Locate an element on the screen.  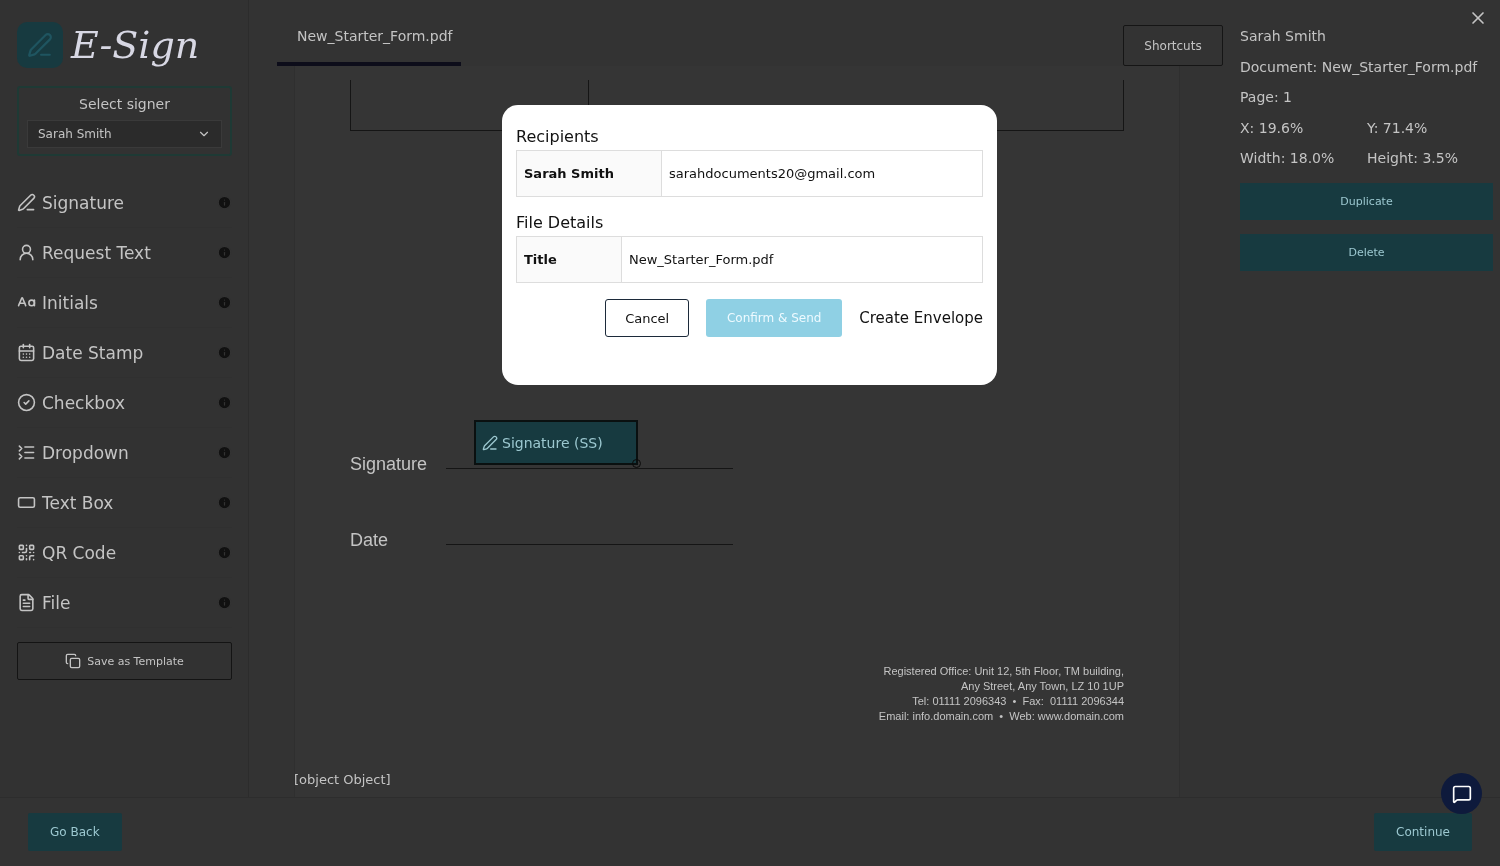
check-circle-icon is located at coordinates (26, 402).